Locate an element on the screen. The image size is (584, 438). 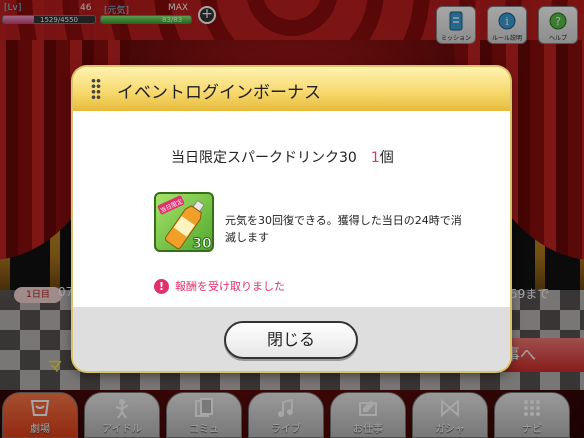
close-button: 閉じる is located at coordinates (291, 340).